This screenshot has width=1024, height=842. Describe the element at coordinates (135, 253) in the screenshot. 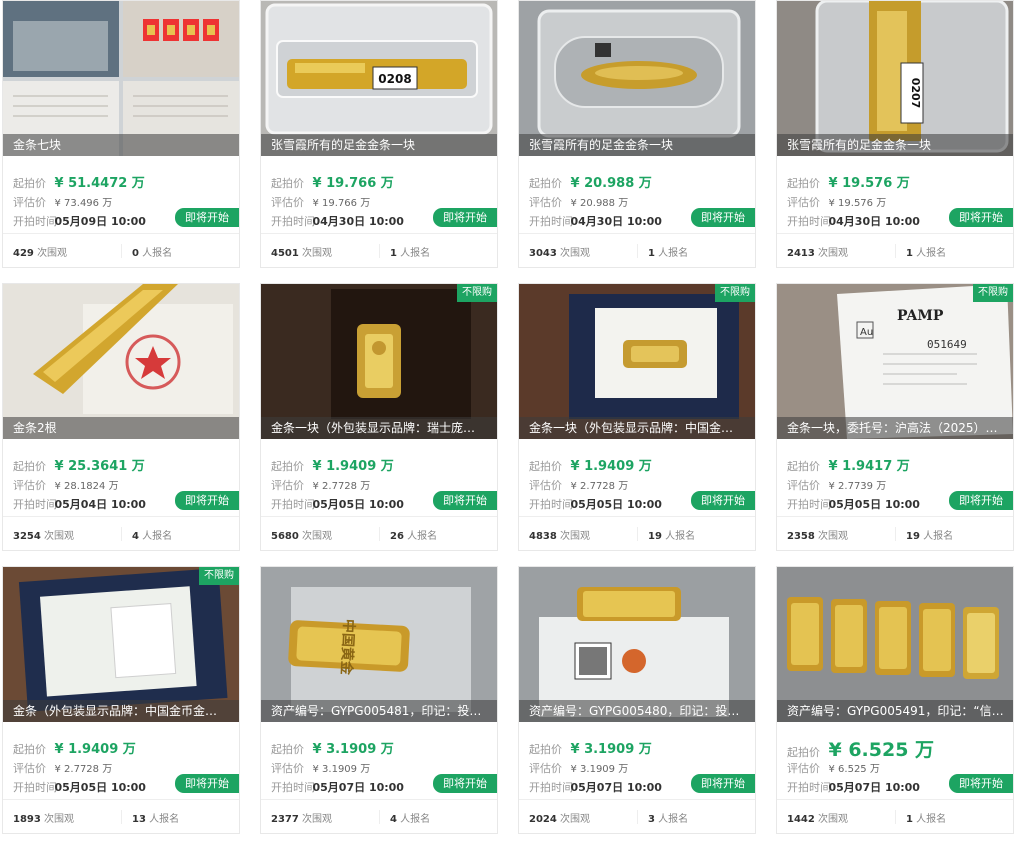

I see `signups-number: 0` at that location.